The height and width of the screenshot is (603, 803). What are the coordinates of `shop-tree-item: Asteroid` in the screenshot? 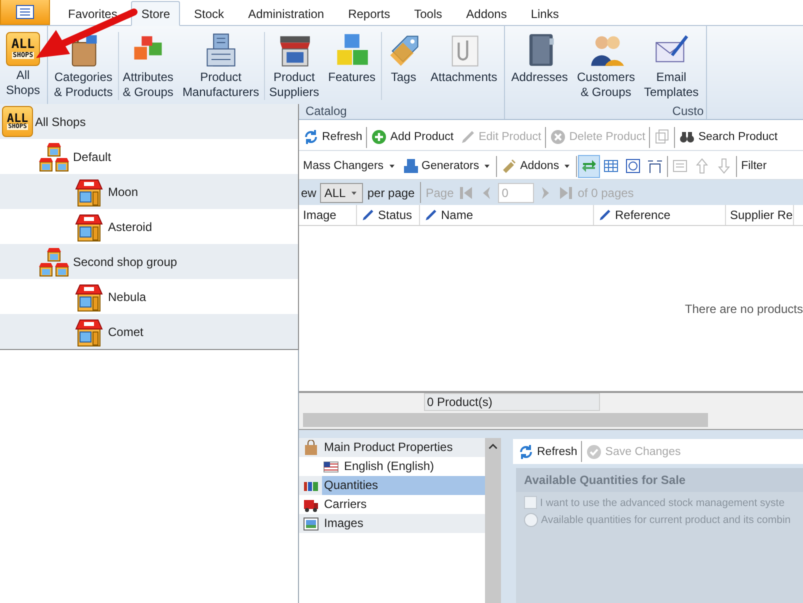 It's located at (130, 227).